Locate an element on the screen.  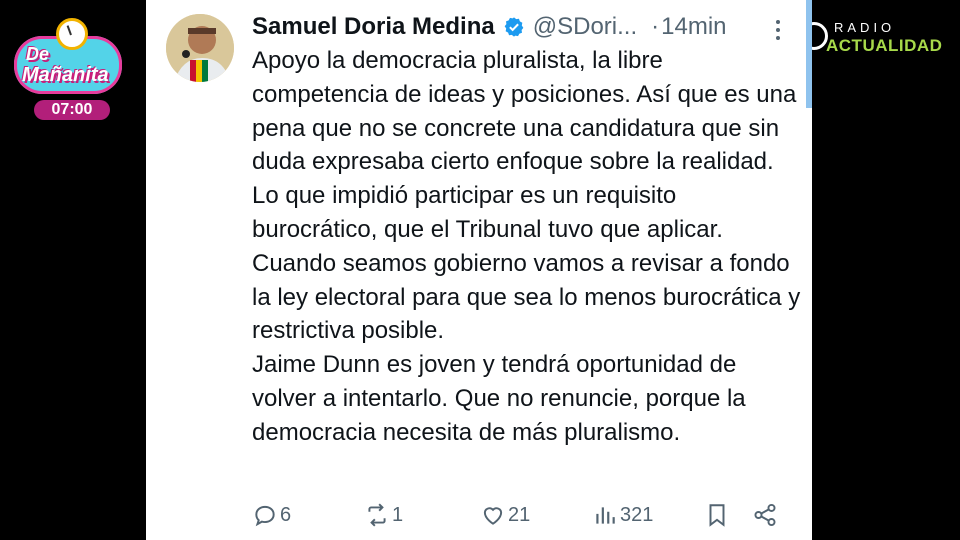
radio-logo-top: RADIO is located at coordinates (865, 27).